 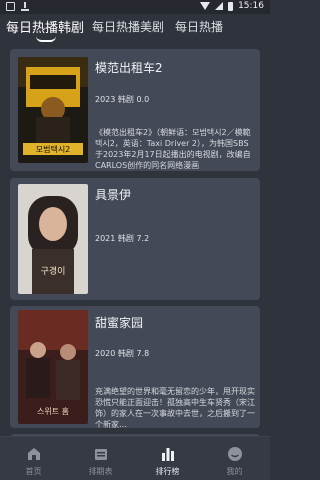 I want to click on show-meta: 2023 韩剧 0.0, so click(x=122, y=99).